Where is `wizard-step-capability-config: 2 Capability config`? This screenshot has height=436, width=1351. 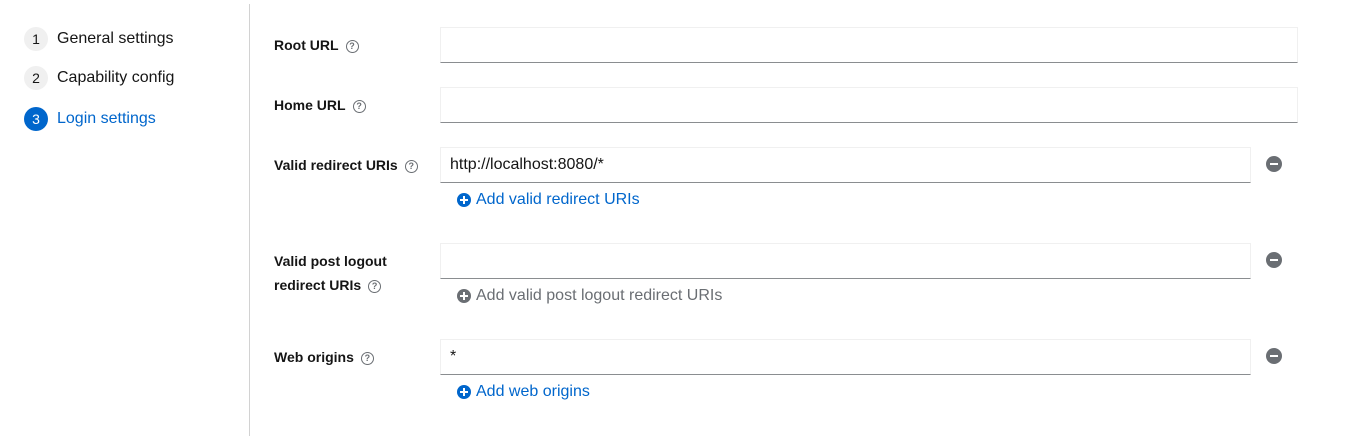
wizard-step-capability-config: 2 Capability config is located at coordinates (99, 78).